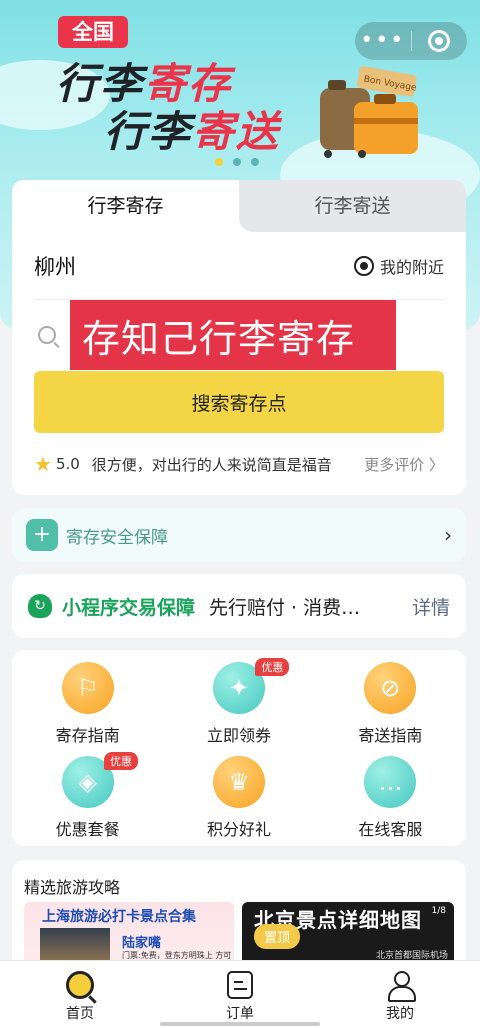  I want to click on search-button: 搜索寄存点, so click(239, 402).